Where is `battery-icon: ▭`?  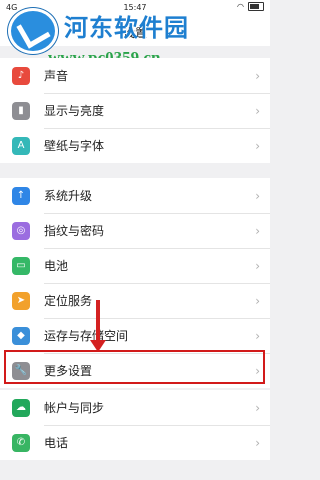 battery-icon: ▭ is located at coordinates (21, 265).